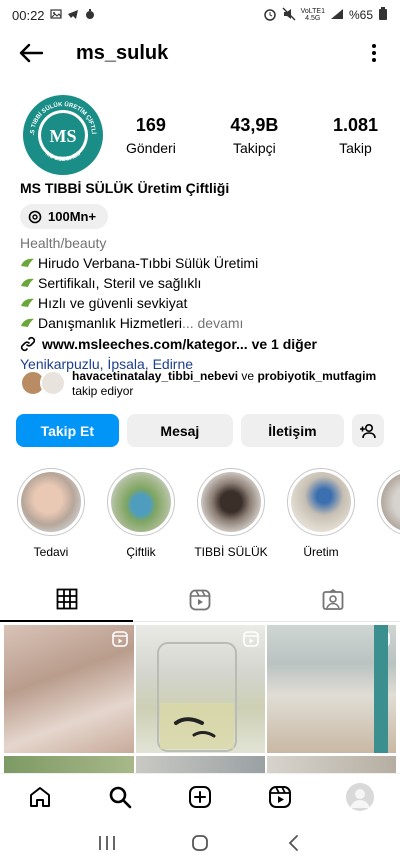 Image resolution: width=400 pixels, height=866 pixels. Describe the element at coordinates (180, 430) in the screenshot. I see `message-button: Mesaj` at that location.